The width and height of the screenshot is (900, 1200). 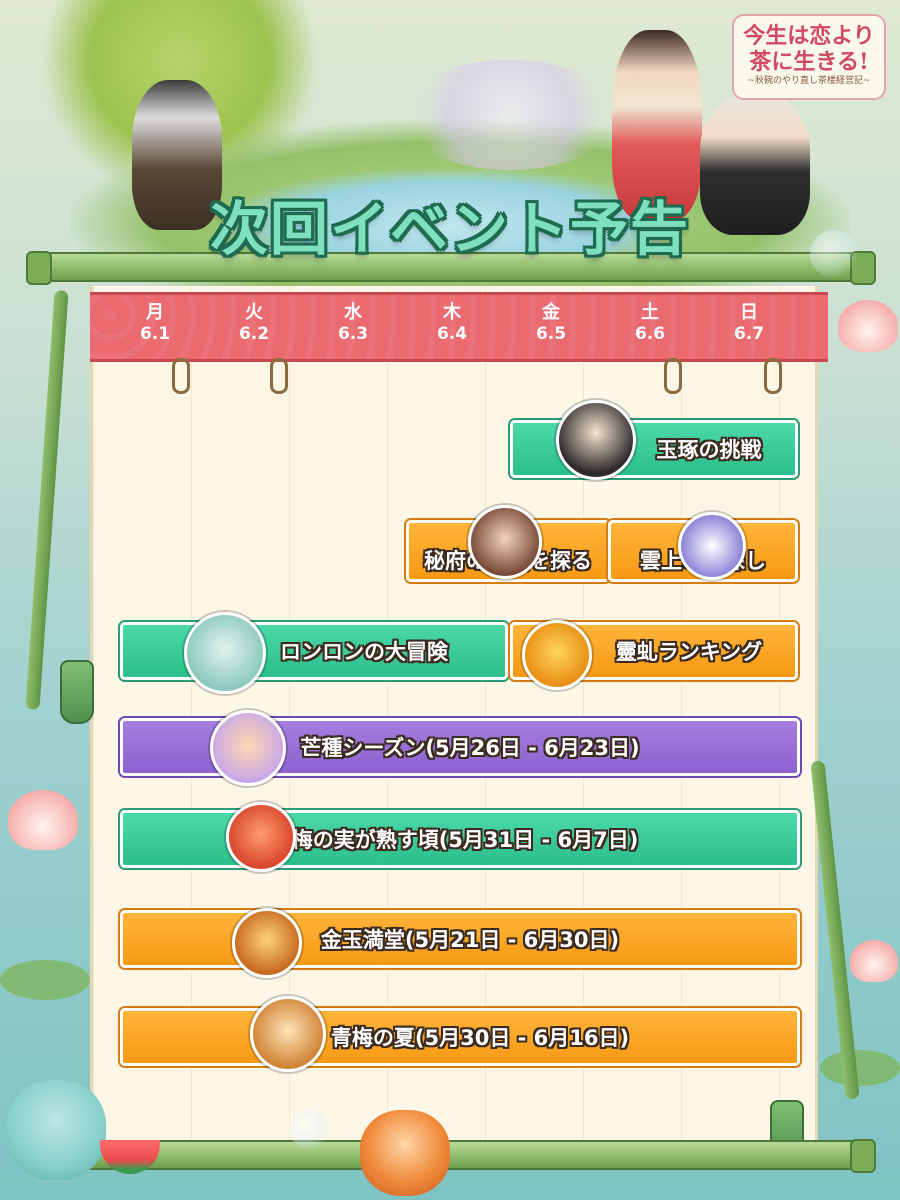 What do you see at coordinates (353, 312) in the screenshot?
I see `weekday-label: 水` at bounding box center [353, 312].